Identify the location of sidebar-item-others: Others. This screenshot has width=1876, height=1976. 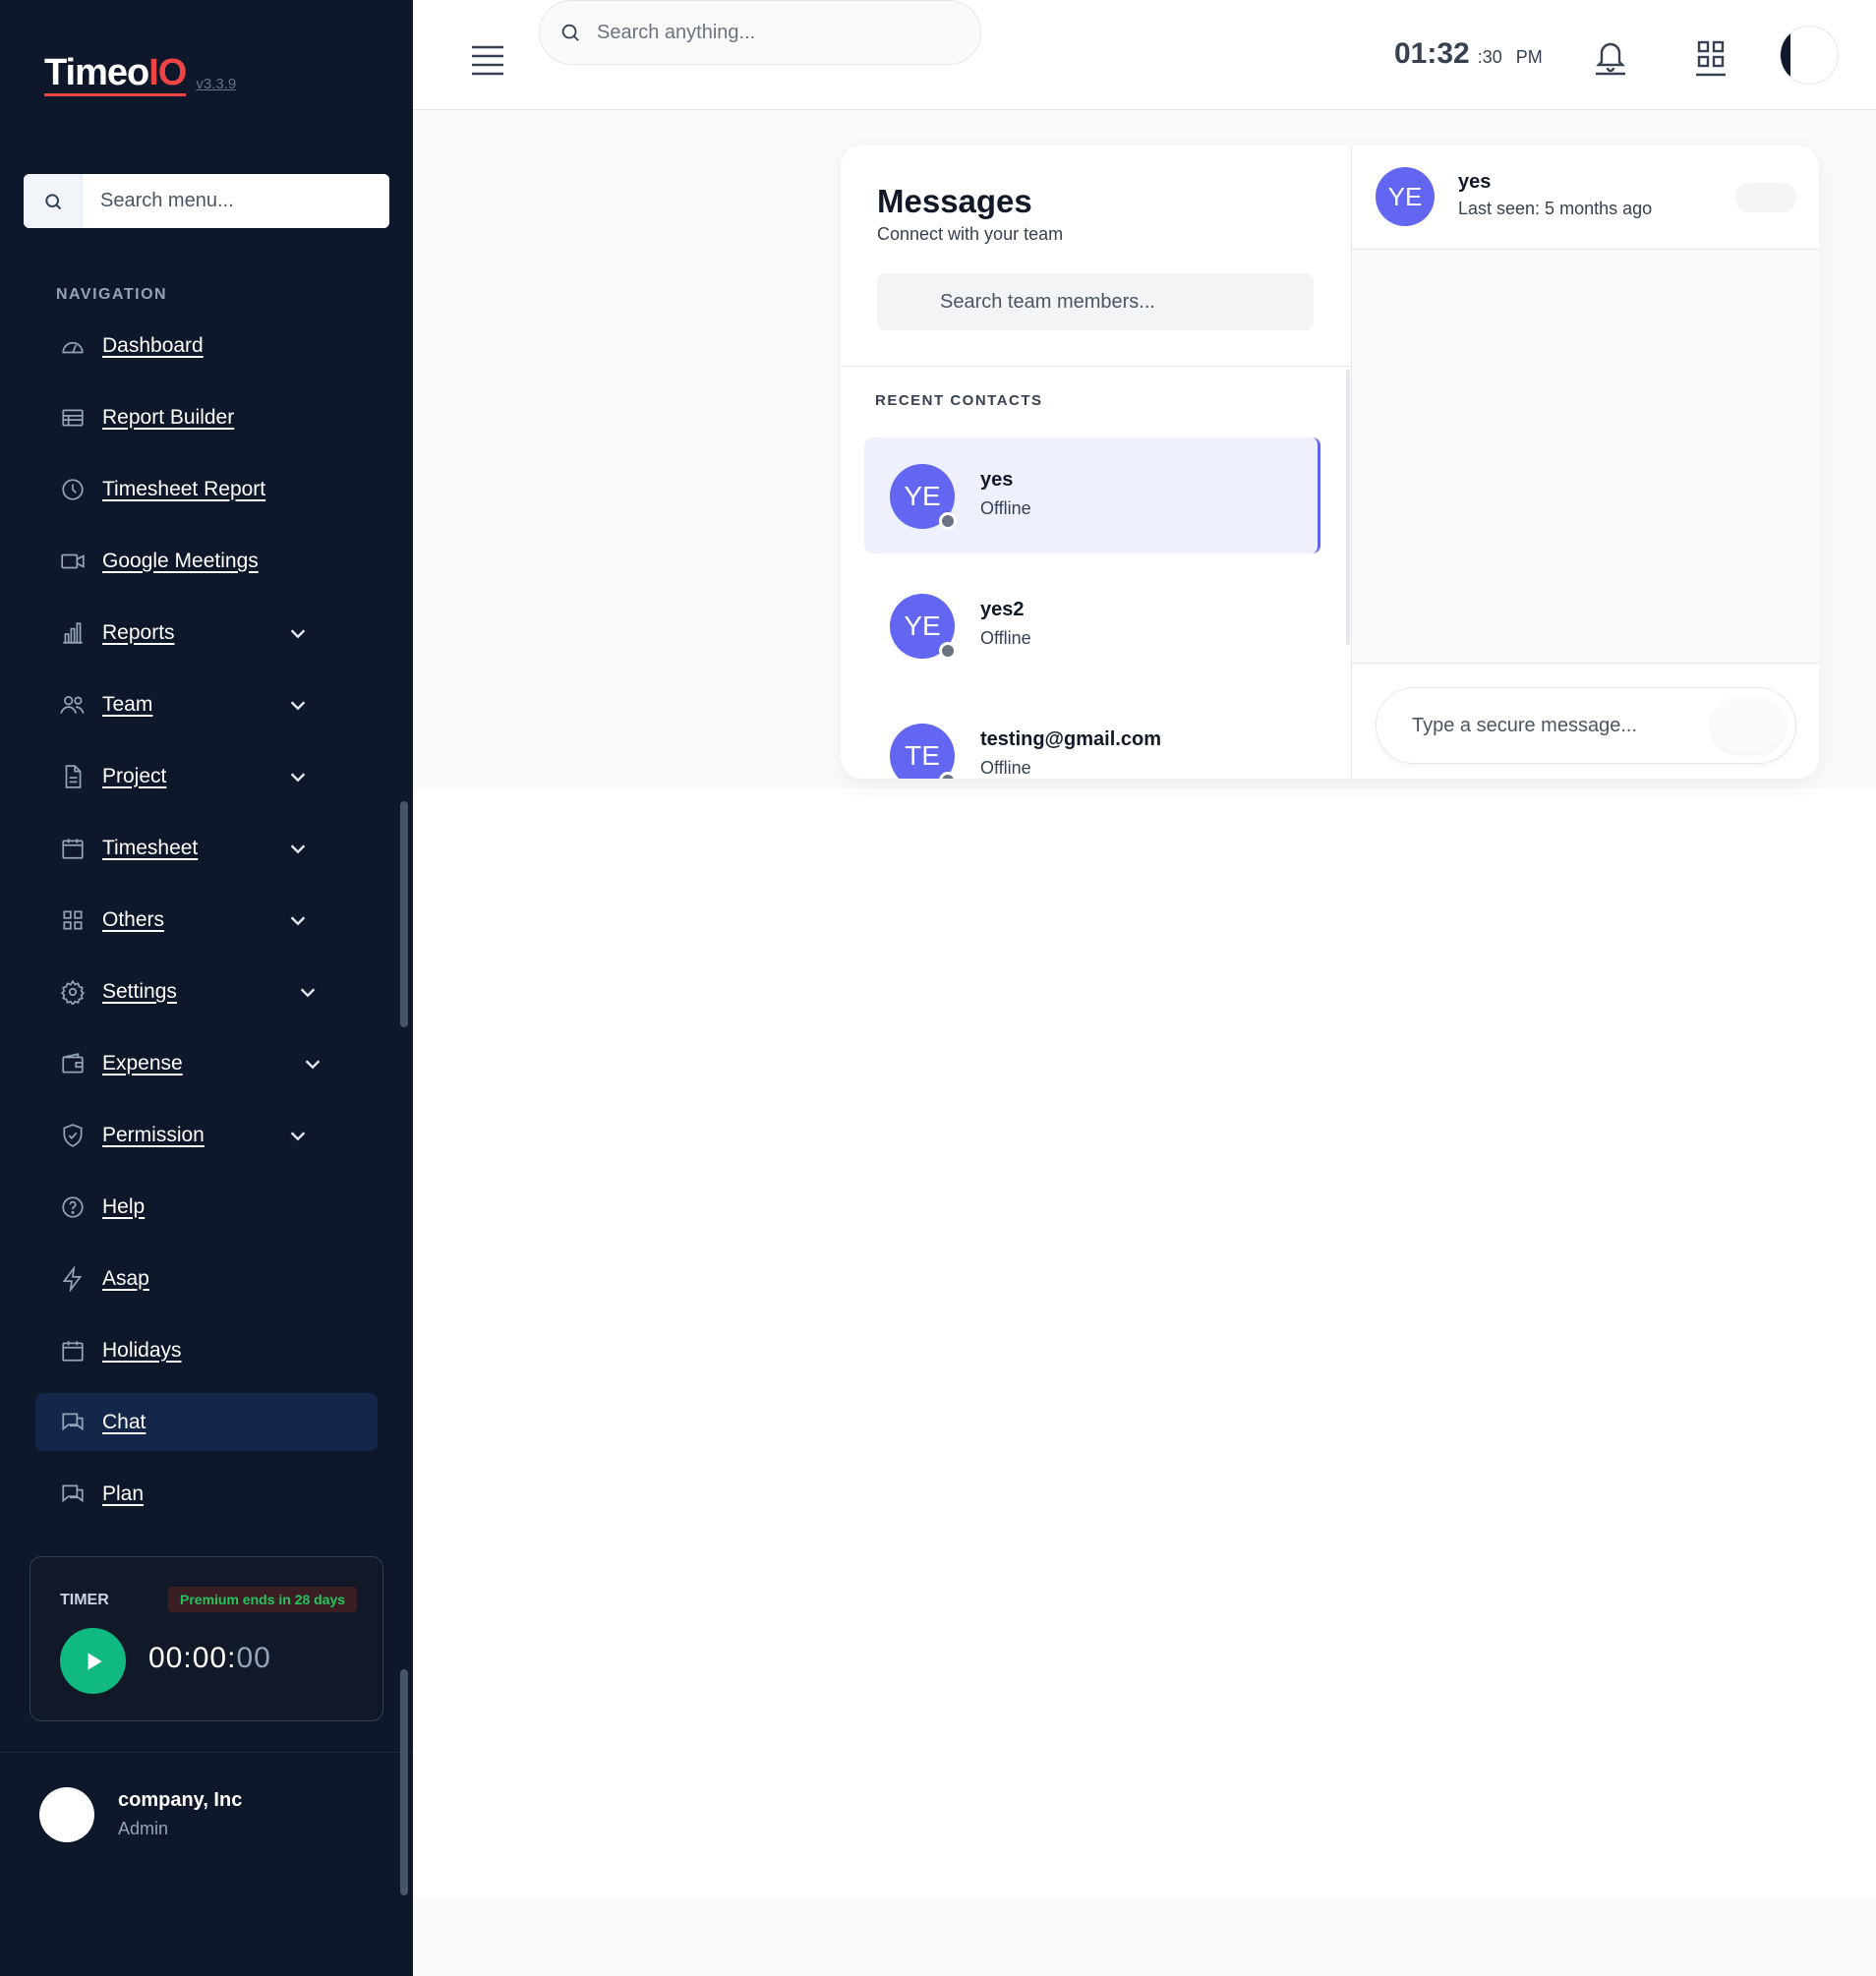
(206, 920).